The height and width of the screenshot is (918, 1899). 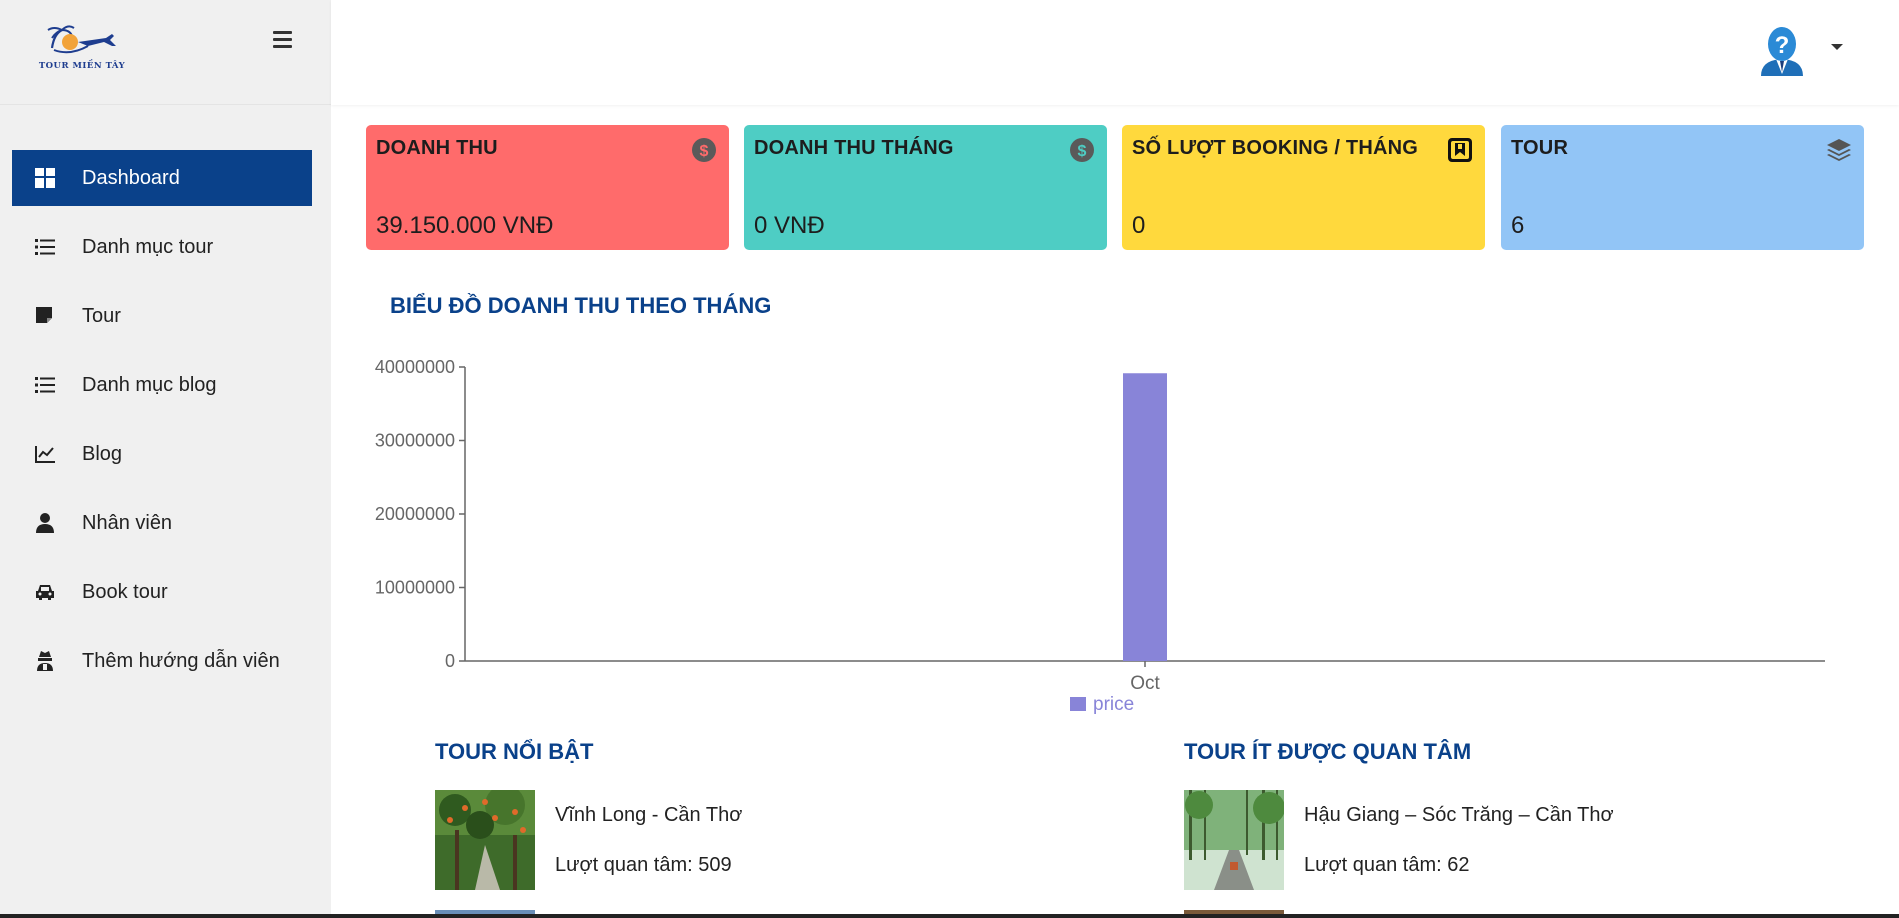 I want to click on sidebar-item-blog: Blog, so click(x=162, y=454).